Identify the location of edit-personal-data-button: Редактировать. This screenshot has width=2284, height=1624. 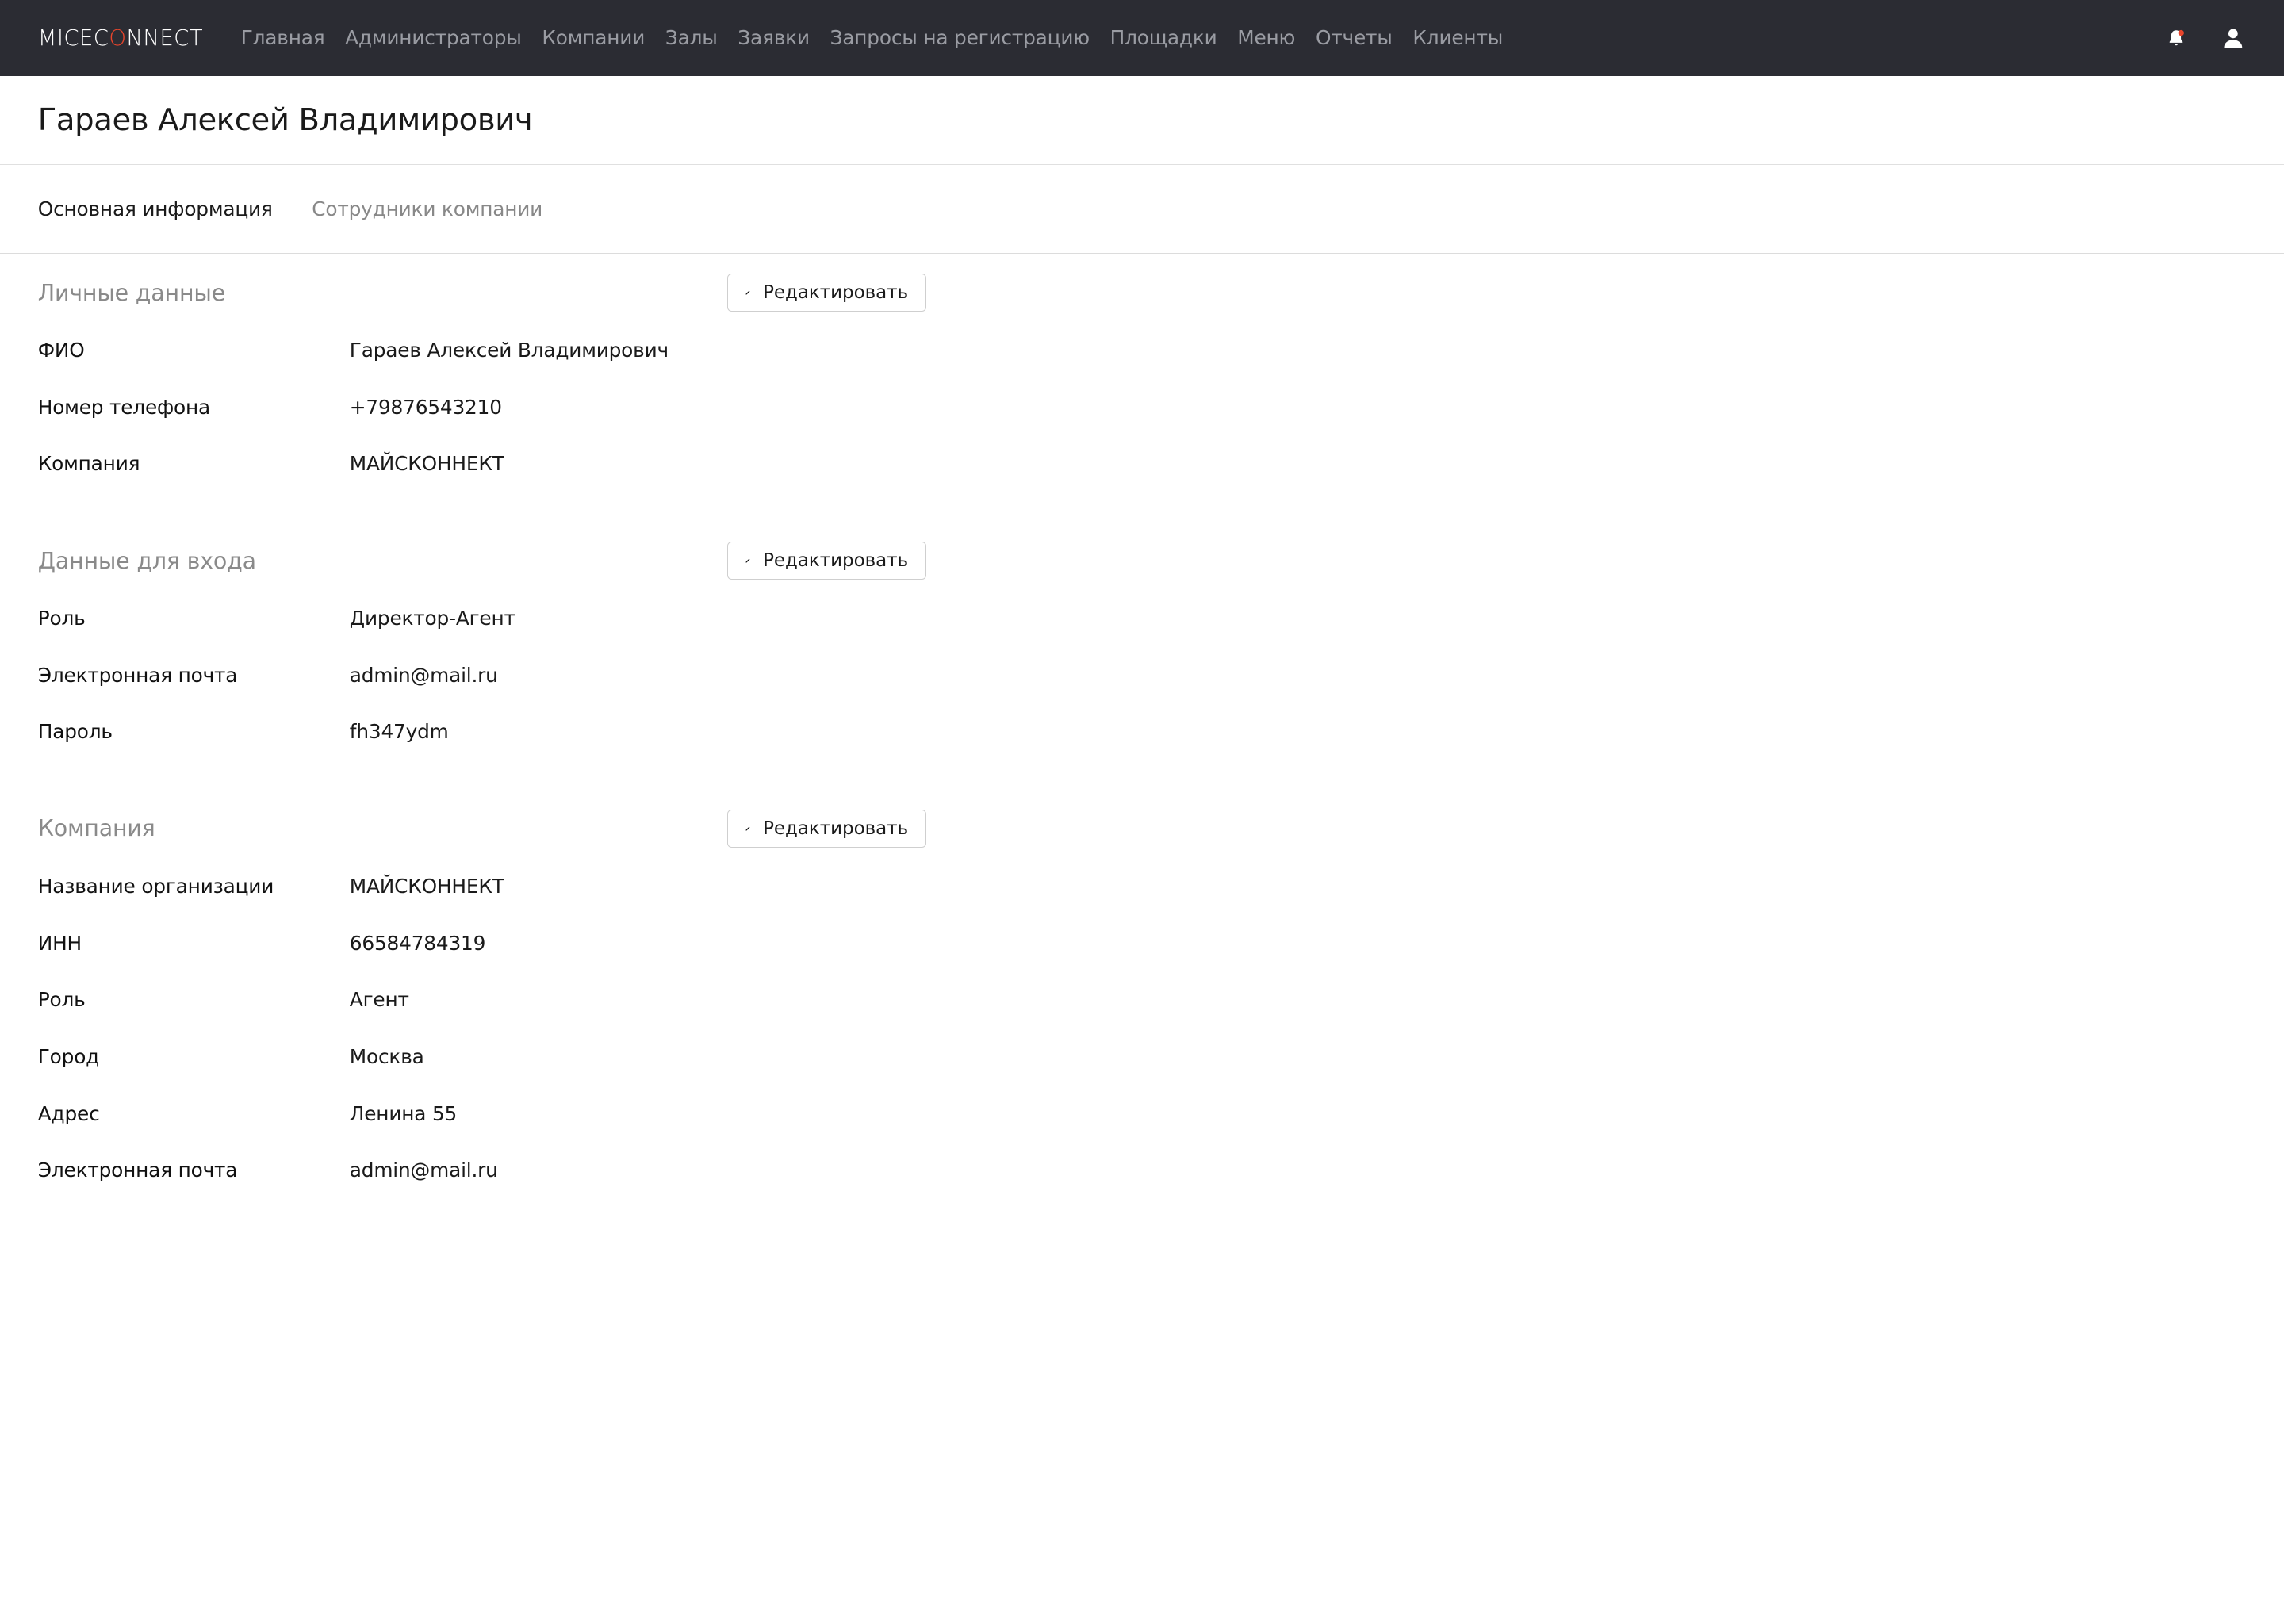
(826, 293).